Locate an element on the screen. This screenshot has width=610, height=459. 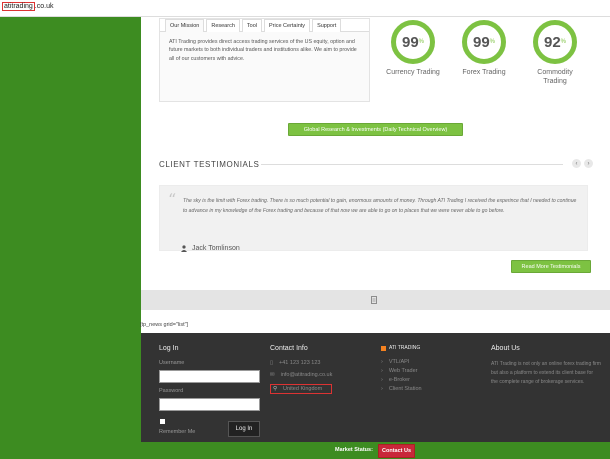
remember-me-label: Remember Me is located at coordinates (177, 432).